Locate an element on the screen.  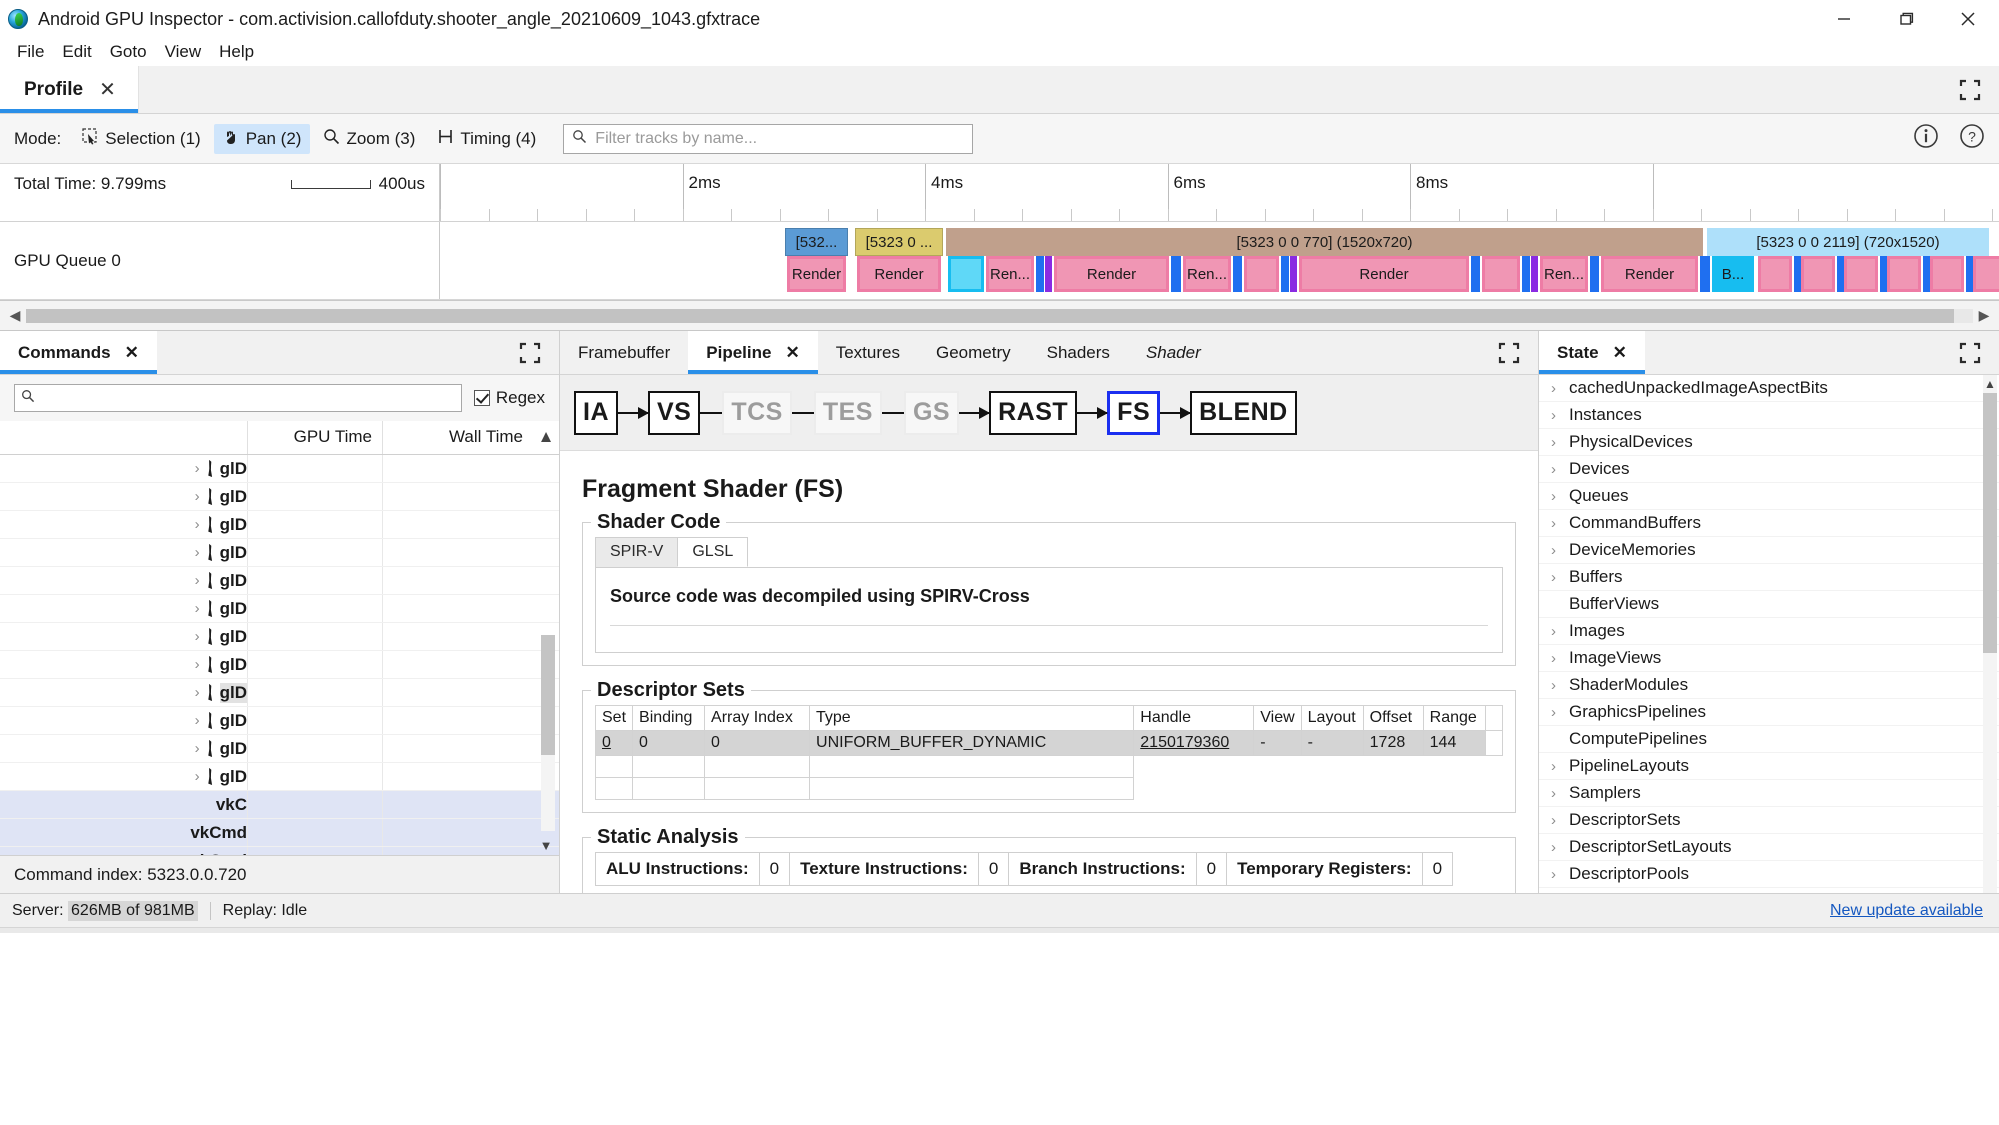
tab-commands: Commands ✕ is located at coordinates (78, 352).